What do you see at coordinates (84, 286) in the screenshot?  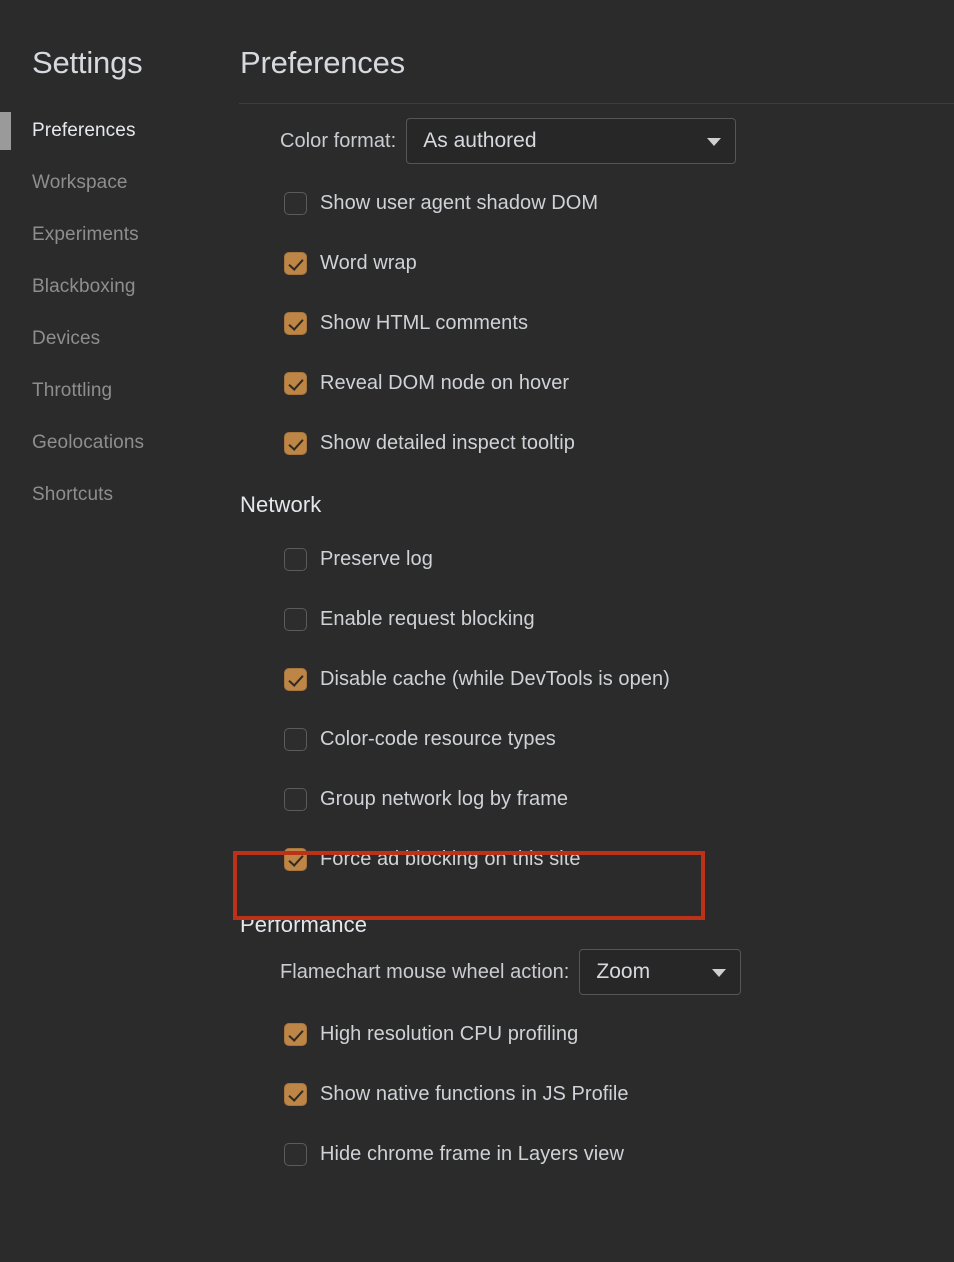 I see `sidebar-item-label: Blackboxing` at bounding box center [84, 286].